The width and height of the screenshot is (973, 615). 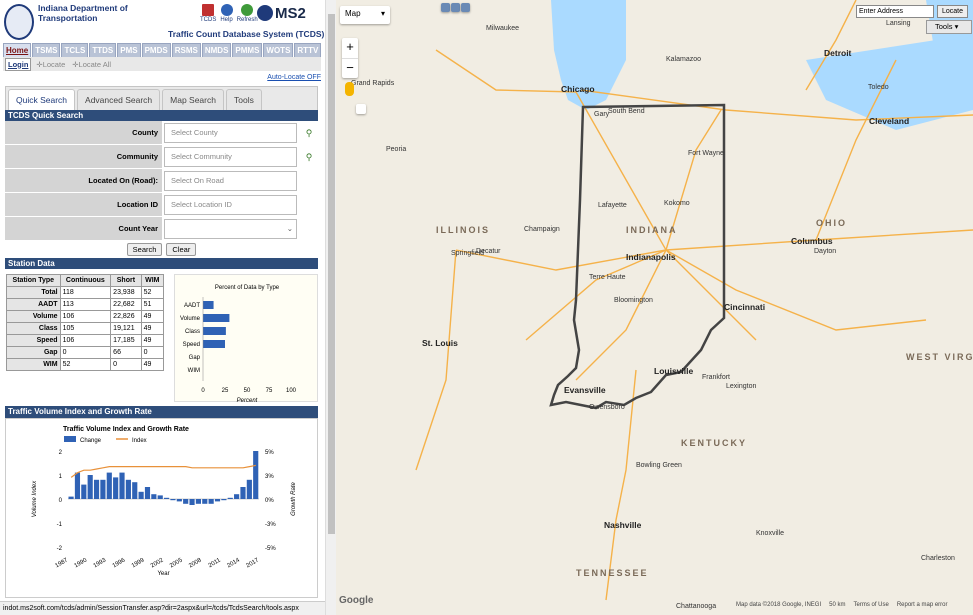 What do you see at coordinates (181, 249) in the screenshot?
I see `clear-button: Clear` at bounding box center [181, 249].